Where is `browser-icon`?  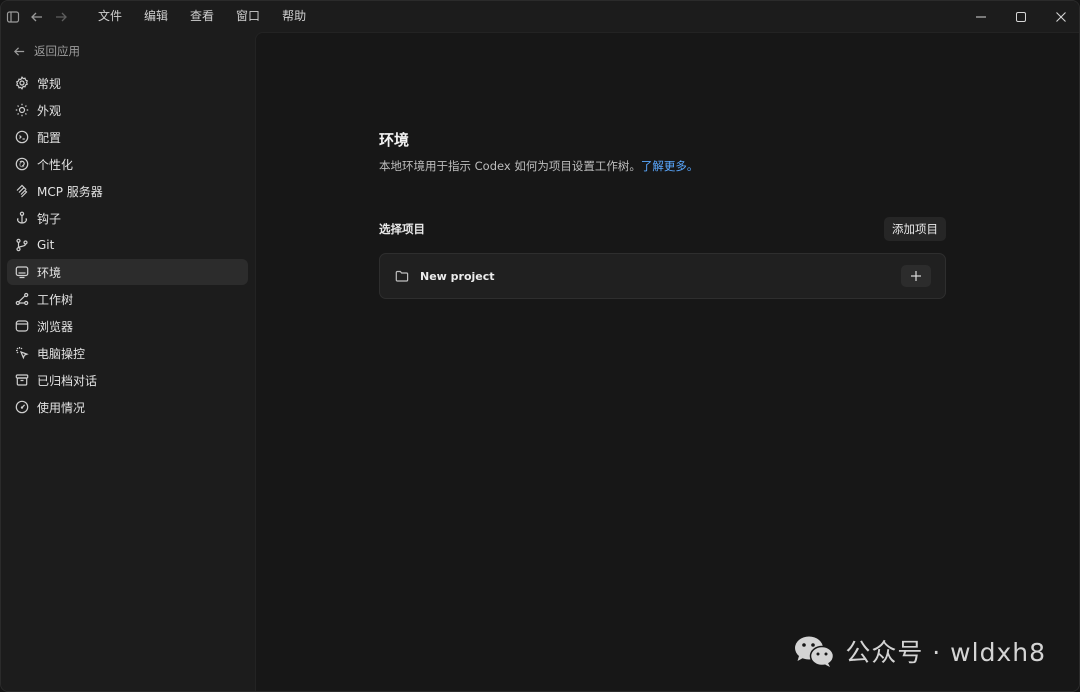
browser-icon is located at coordinates (22, 326).